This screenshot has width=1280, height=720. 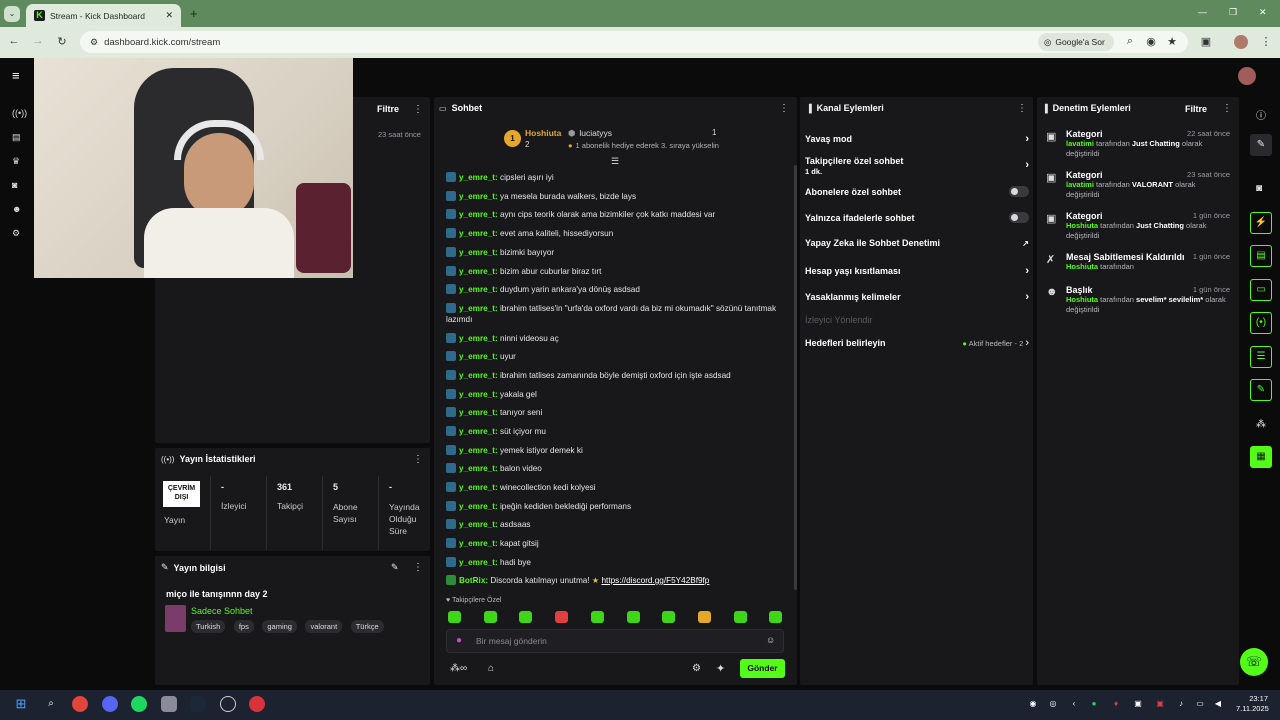 I want to click on camera-icon: ◙, so click(x=1259, y=188).